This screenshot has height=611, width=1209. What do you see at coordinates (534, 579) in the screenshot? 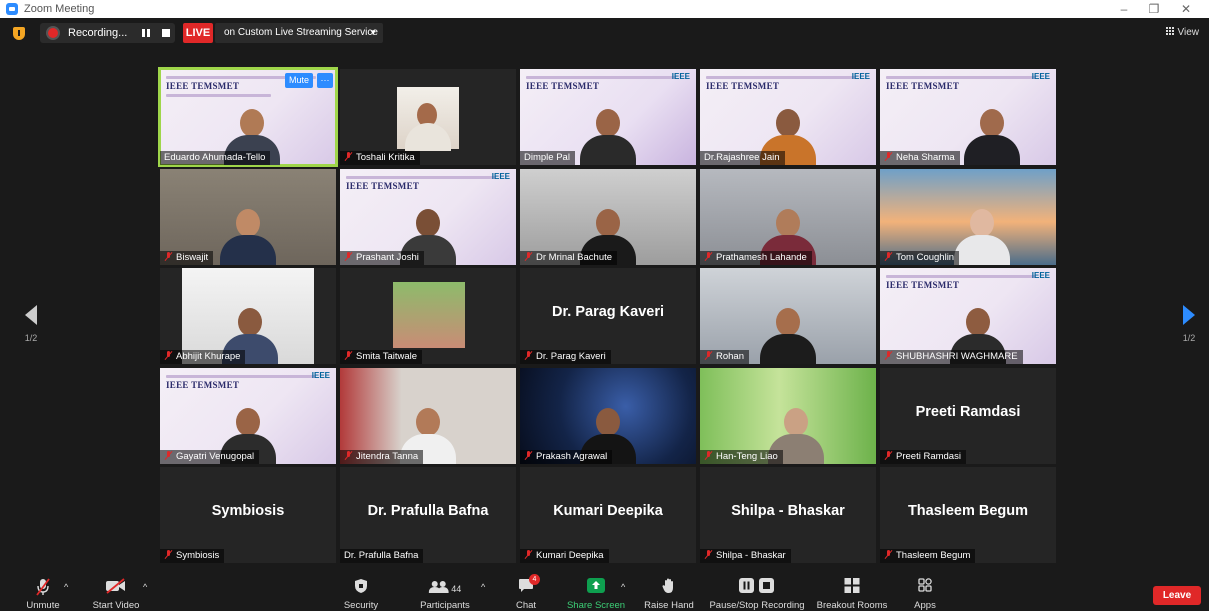
I see `chat-unread-badge: 4` at bounding box center [534, 579].